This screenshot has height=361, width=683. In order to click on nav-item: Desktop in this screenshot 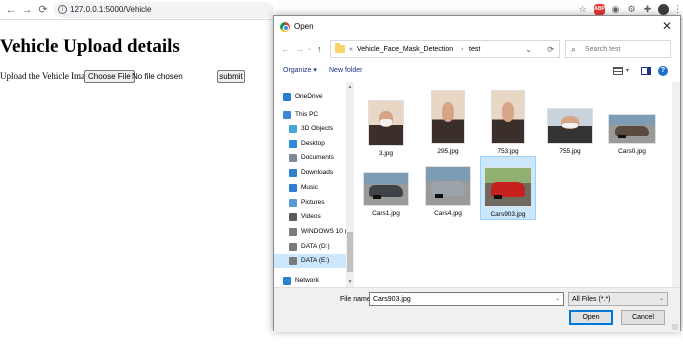, I will do `click(310, 144)`.